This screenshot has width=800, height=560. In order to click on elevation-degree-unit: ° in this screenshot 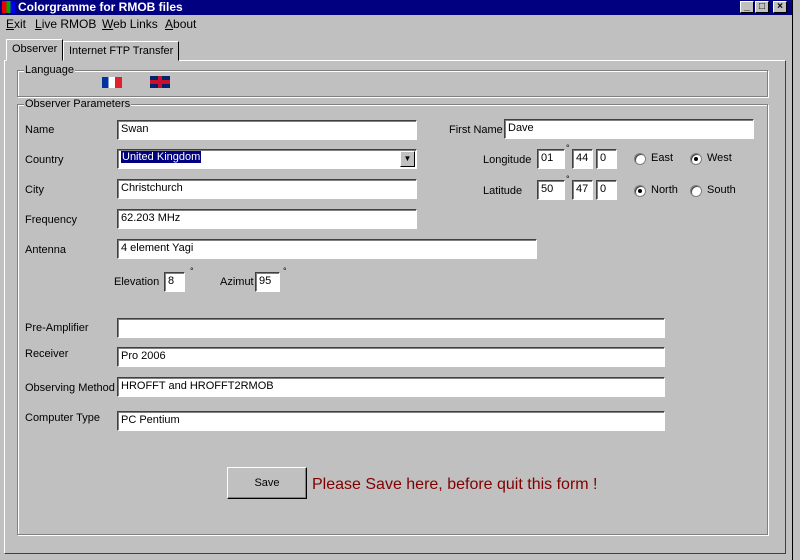, I will do `click(192, 271)`.